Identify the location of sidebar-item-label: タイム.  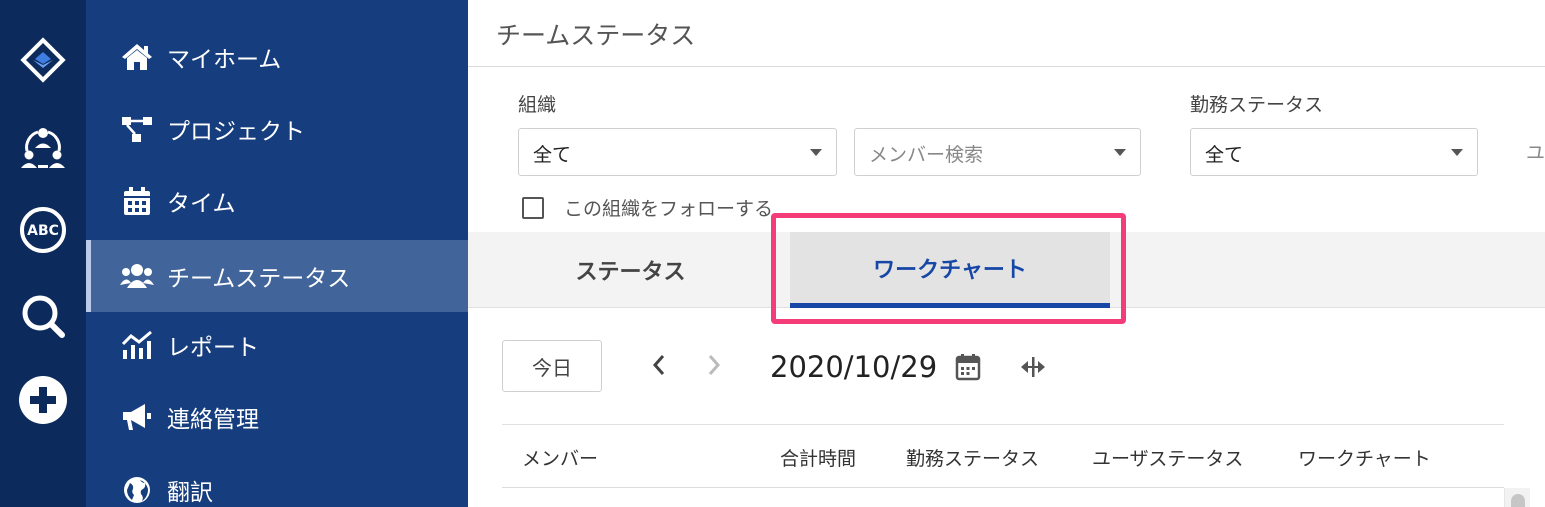
(201, 204).